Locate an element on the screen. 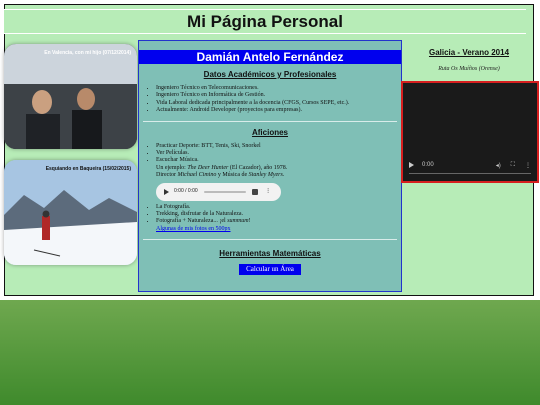 This screenshot has height=405, width=540. video-subtitle: Ruta Os Muíños (Orense) is located at coordinates (469, 69).